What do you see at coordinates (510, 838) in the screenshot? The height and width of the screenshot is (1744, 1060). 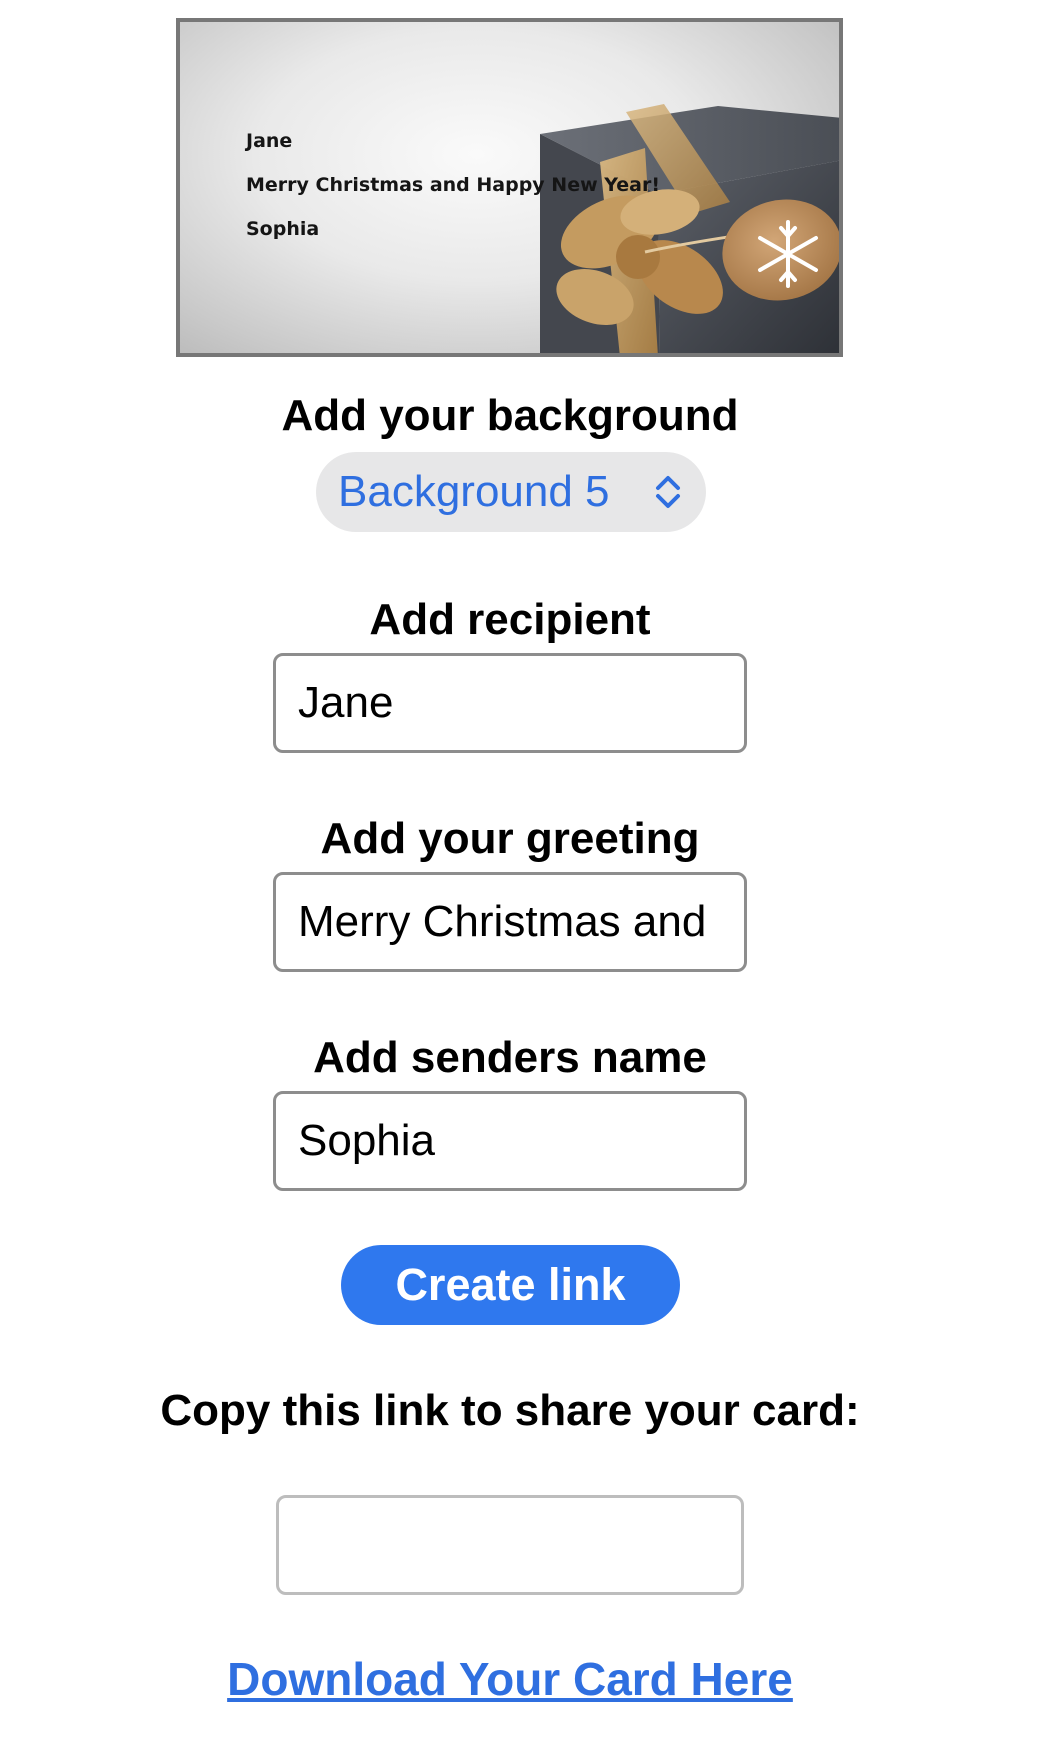 I see `greeting-label: Add your greeting` at bounding box center [510, 838].